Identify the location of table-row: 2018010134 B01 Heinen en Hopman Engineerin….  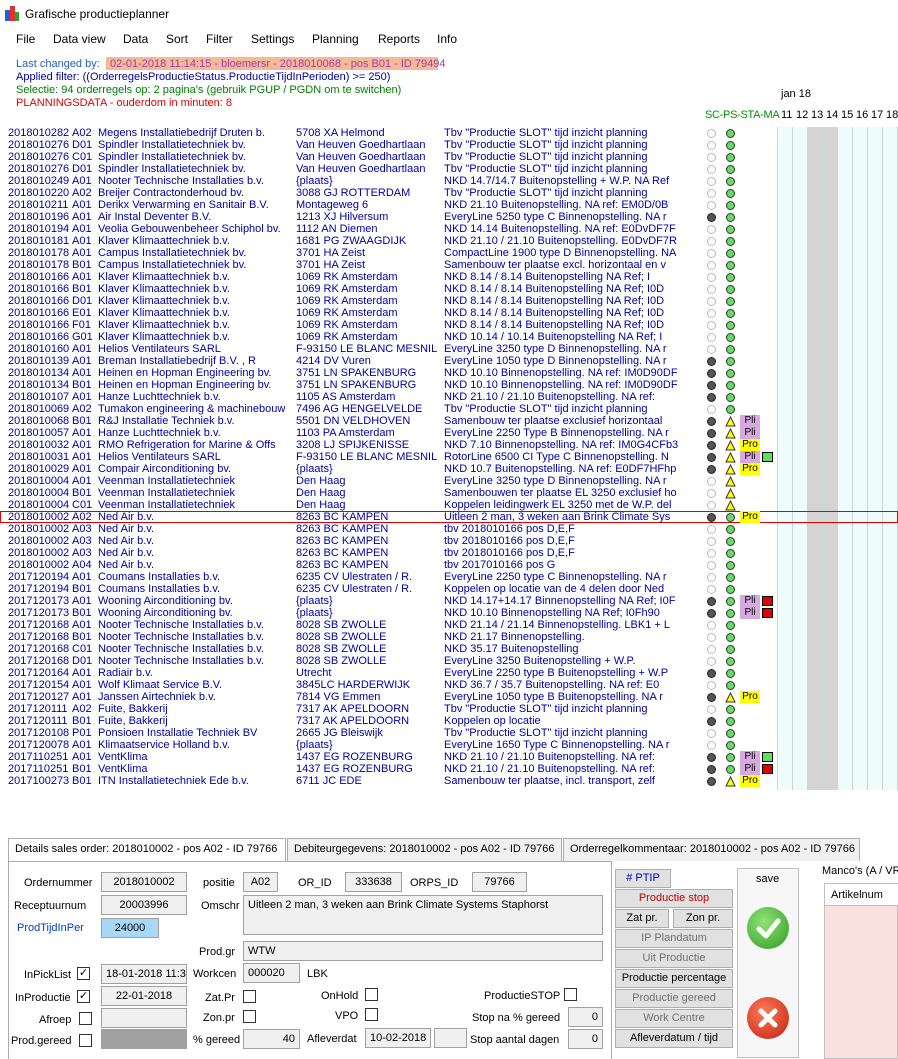
(449, 385).